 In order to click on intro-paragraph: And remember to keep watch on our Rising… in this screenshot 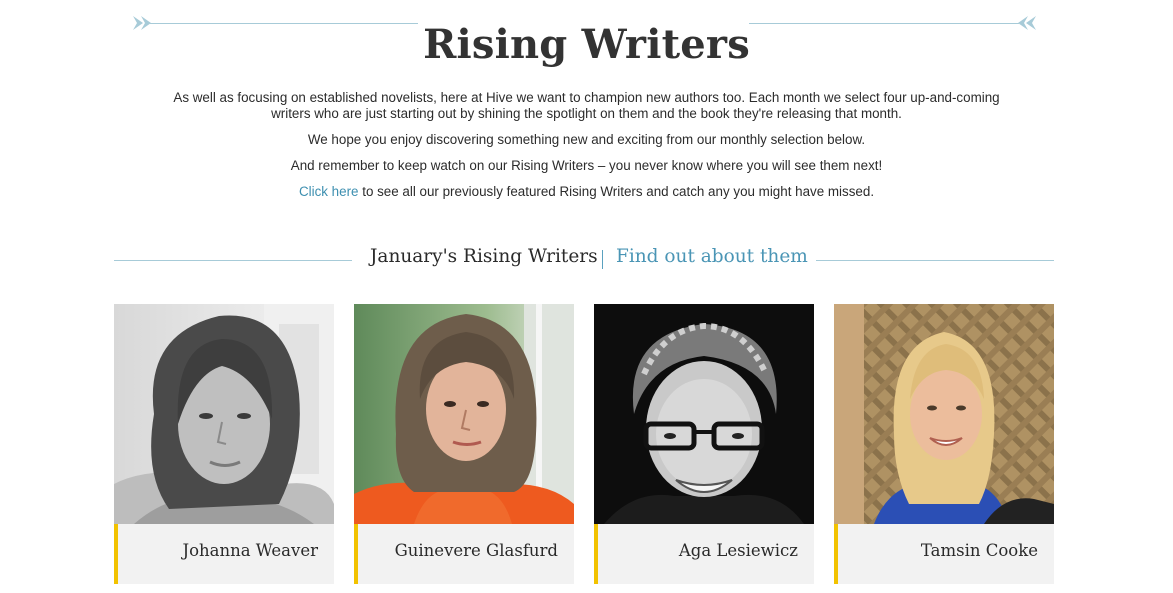, I will do `click(586, 165)`.